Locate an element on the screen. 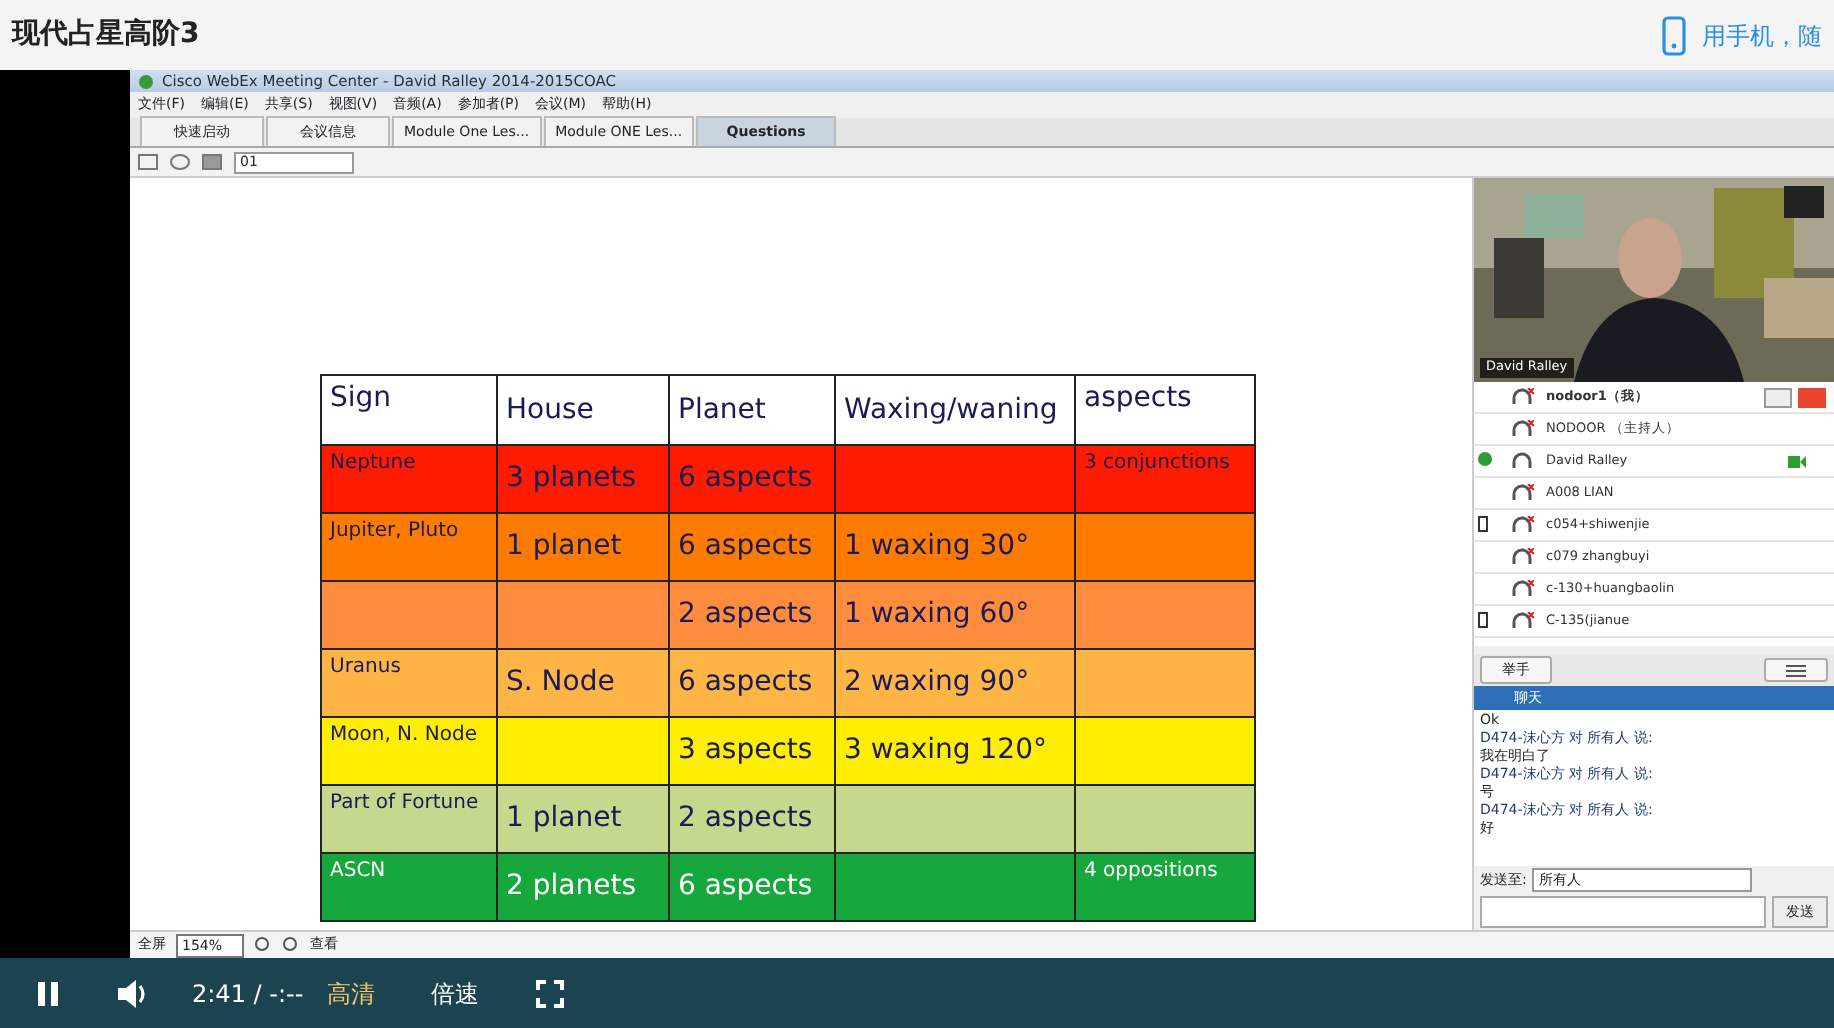 This screenshot has width=1834, height=1028. column-header: House is located at coordinates (583, 410).